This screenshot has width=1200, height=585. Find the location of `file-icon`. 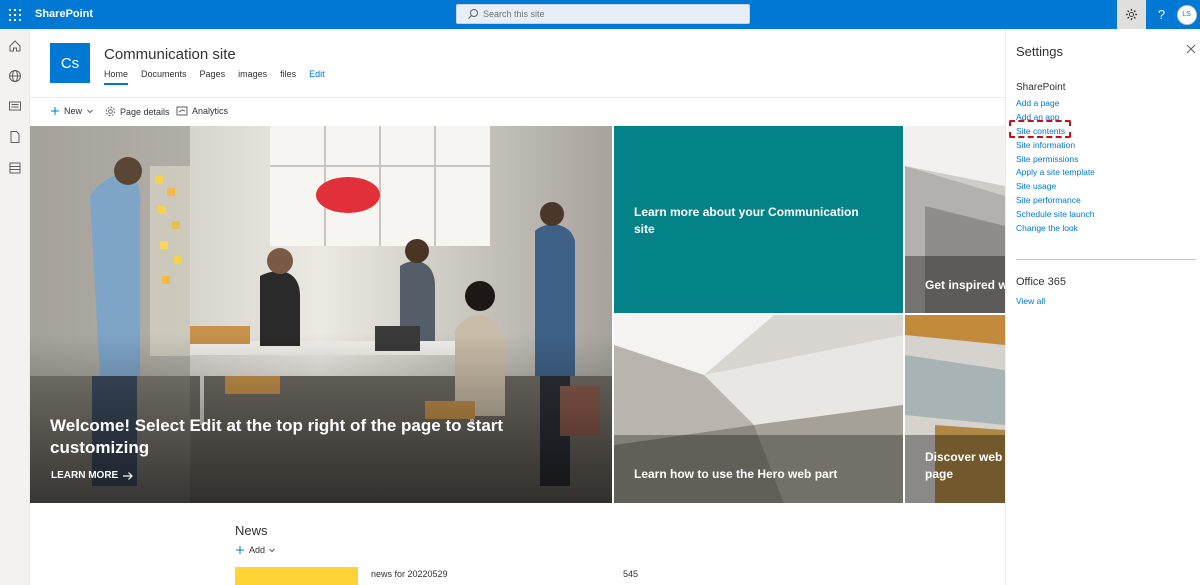

file-icon is located at coordinates (15, 137).